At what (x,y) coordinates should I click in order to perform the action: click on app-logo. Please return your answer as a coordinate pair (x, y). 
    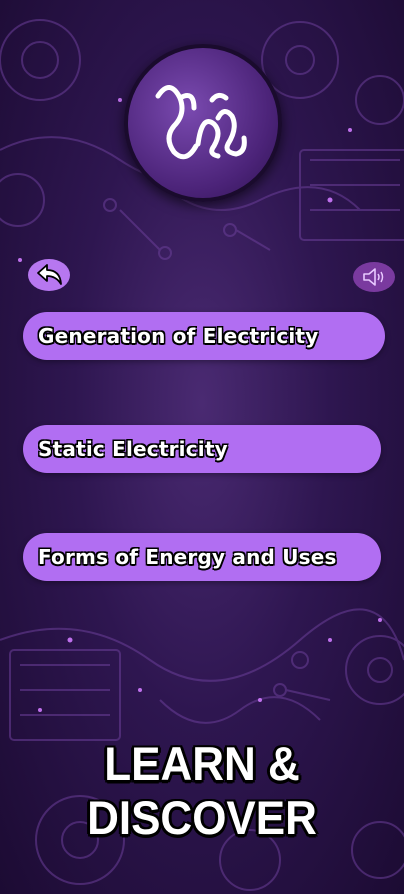
    Looking at the image, I should click on (203, 123).